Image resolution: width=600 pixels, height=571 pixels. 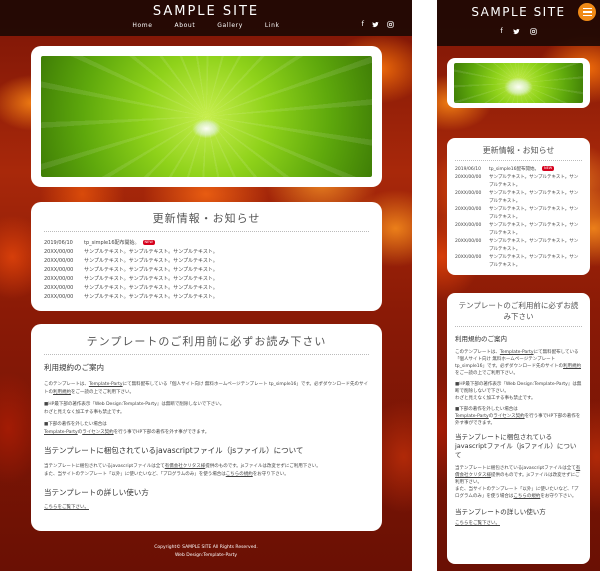 What do you see at coordinates (518, 12) in the screenshot?
I see `mobile-site-logo: SAMPLE SITE` at bounding box center [518, 12].